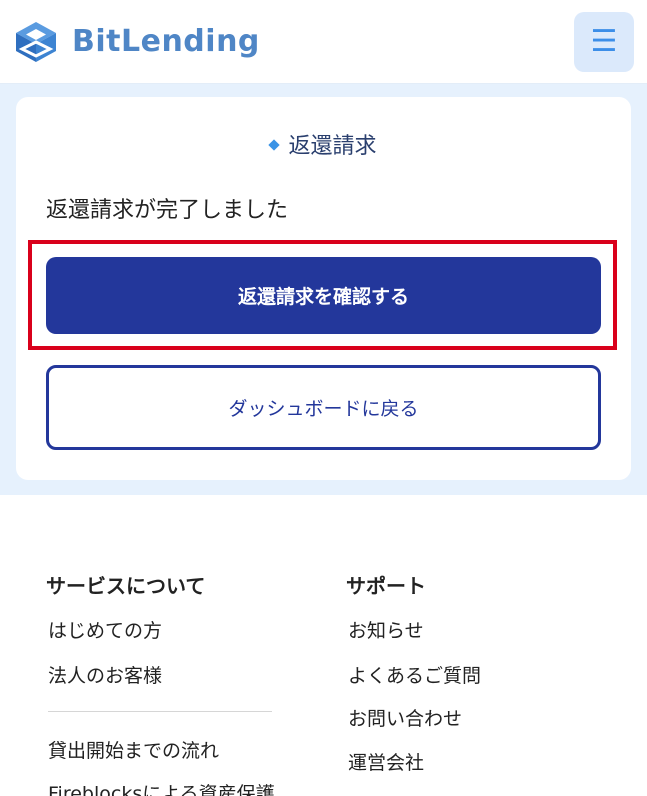 The height and width of the screenshot is (796, 647). Describe the element at coordinates (386, 763) in the screenshot. I see `footer-link-company: 運営会社` at that location.